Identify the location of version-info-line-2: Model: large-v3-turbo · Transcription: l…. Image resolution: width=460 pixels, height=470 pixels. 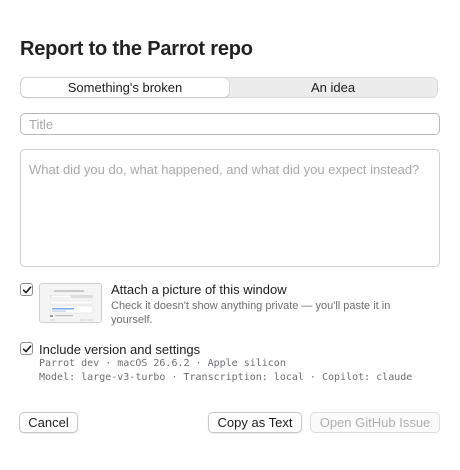
(226, 377).